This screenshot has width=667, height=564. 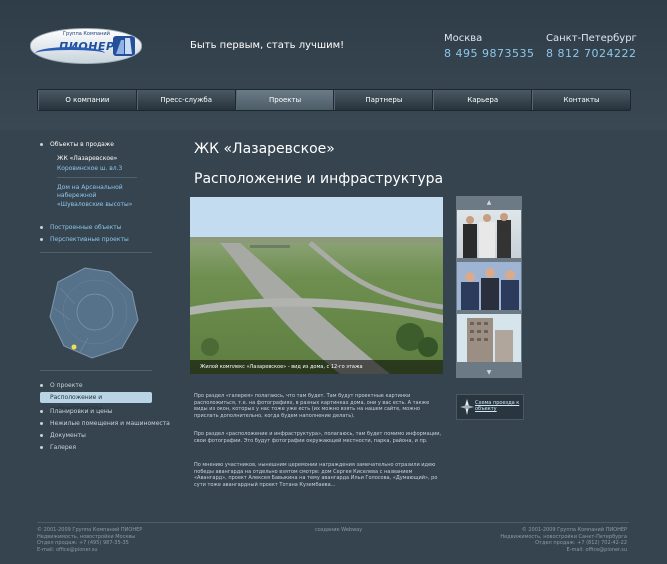 What do you see at coordinates (86, 46) in the screenshot?
I see `company-logo: Группа Компаний ПИОНЕР` at bounding box center [86, 46].